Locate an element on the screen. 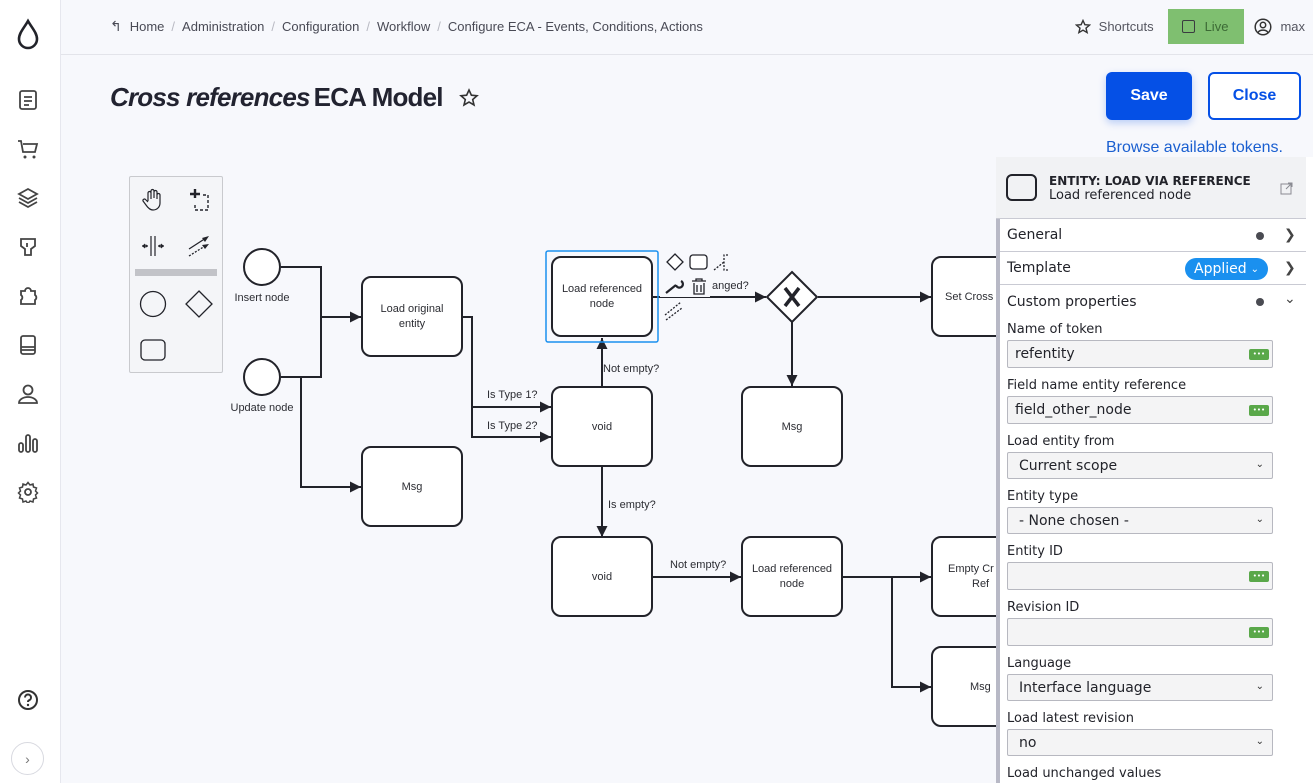 This screenshot has width=1313, height=783. page-title-suffix: ECA Model is located at coordinates (378, 97).